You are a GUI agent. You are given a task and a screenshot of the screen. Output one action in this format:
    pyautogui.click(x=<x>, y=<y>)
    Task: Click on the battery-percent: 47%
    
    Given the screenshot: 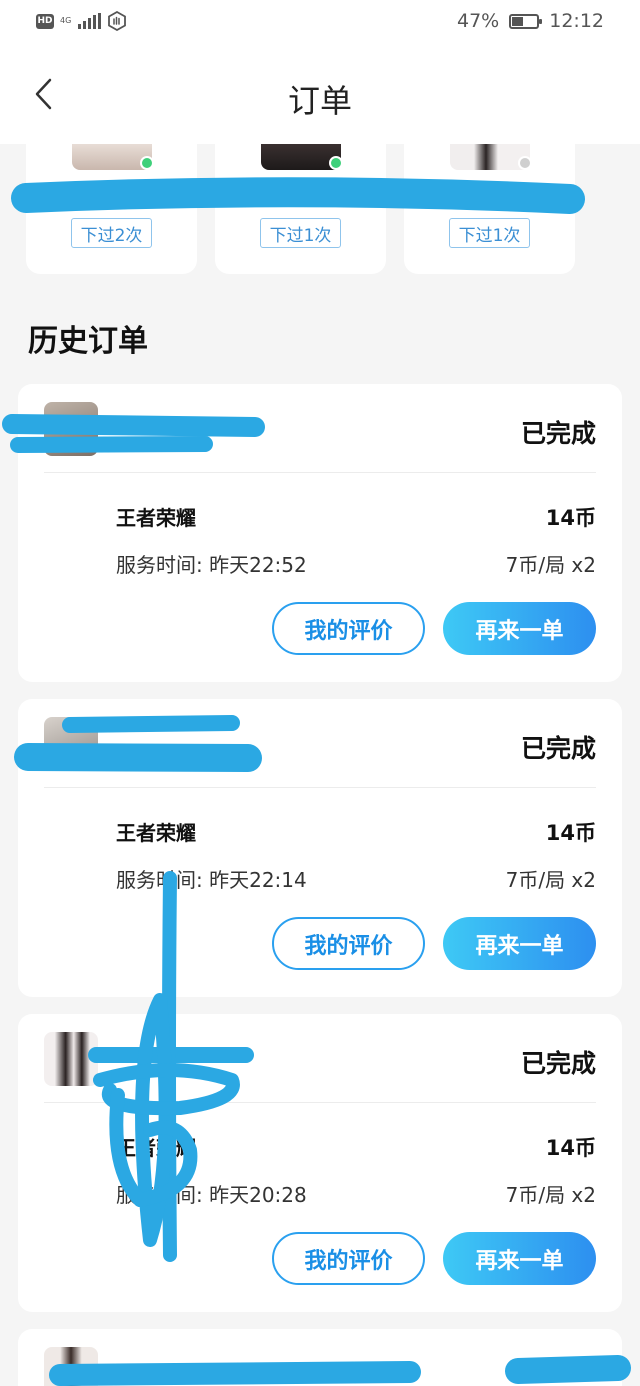 What is the action you would take?
    pyautogui.click(x=478, y=21)
    